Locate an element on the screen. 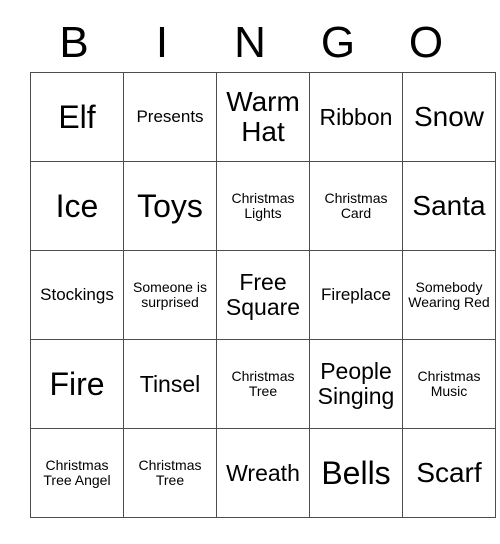 This screenshot has height=544, width=500. bingo-header-letter-o: O is located at coordinates (426, 42).